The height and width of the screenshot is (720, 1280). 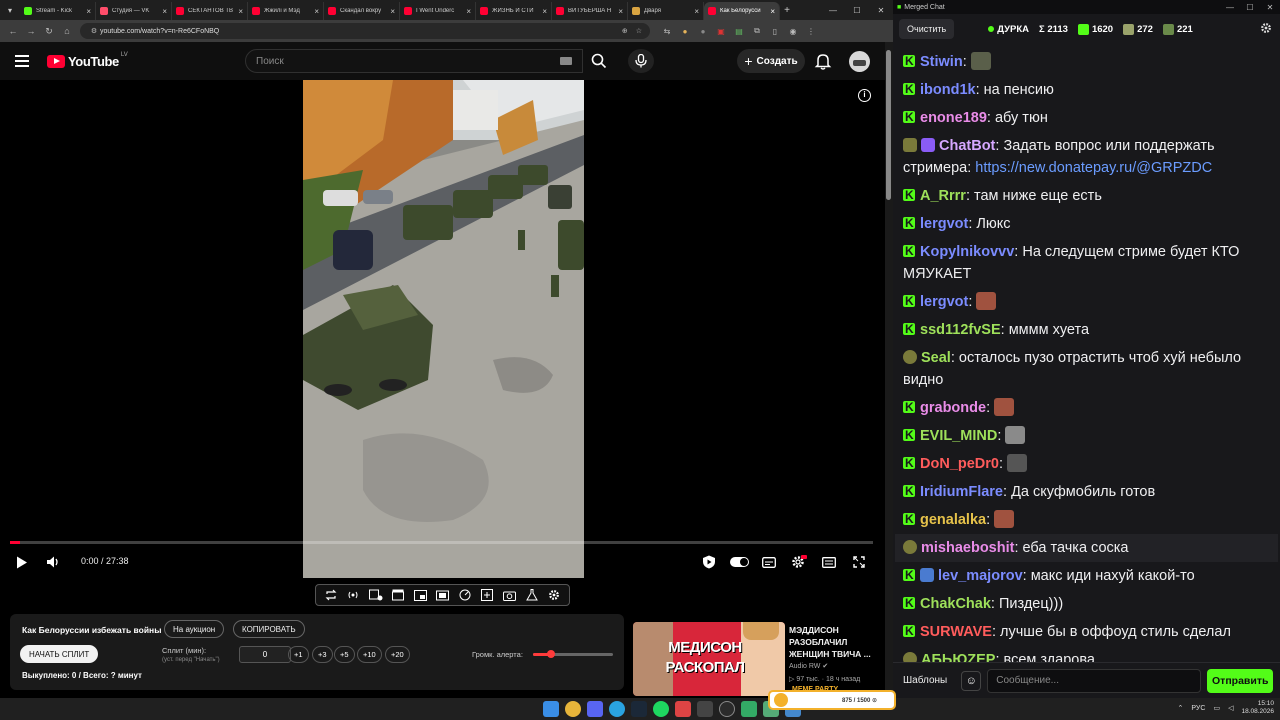 I want to click on back-icon: ←, so click(x=13, y=31).